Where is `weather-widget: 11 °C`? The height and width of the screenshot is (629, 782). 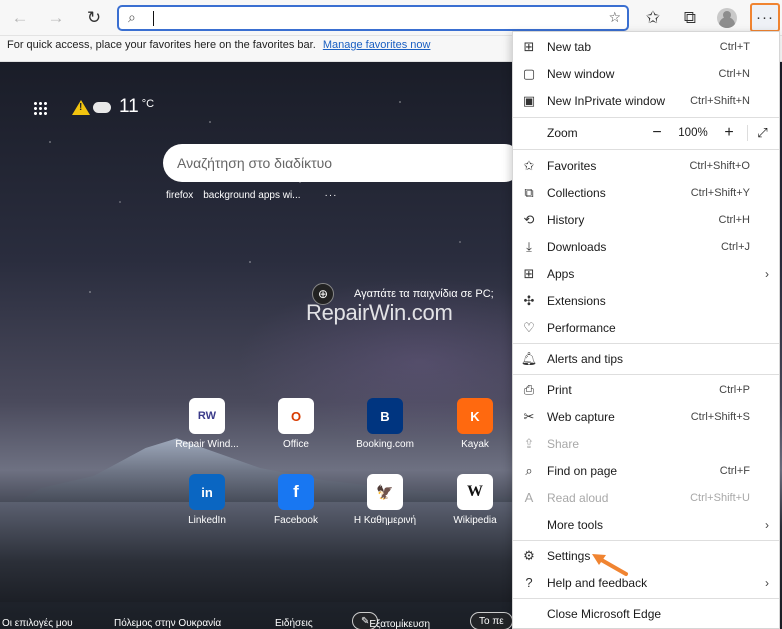
weather-widget: 11 °C is located at coordinates (113, 107).